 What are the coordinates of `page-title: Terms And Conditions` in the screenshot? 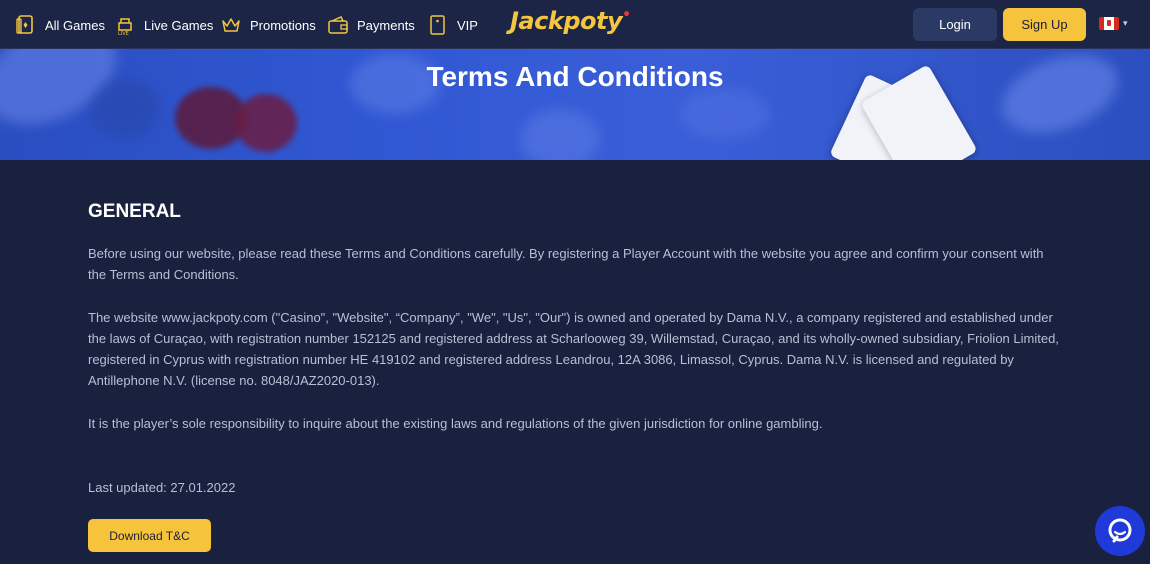 It's located at (575, 76).